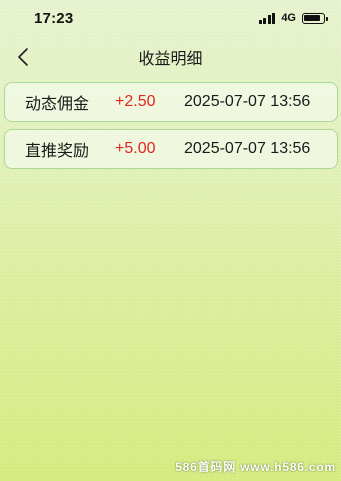 The image size is (341, 481). I want to click on record-type: 动态佣金, so click(57, 104).